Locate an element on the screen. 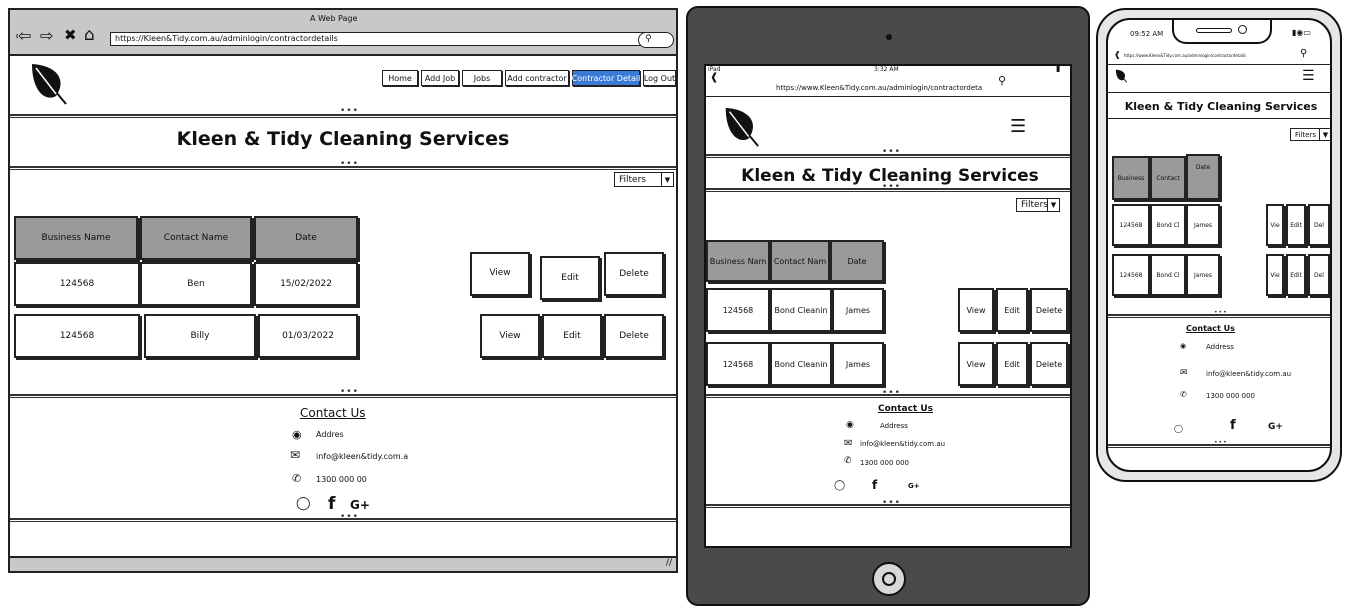 The height and width of the screenshot is (609, 1346). nav-jobs: Jobs is located at coordinates (482, 78).